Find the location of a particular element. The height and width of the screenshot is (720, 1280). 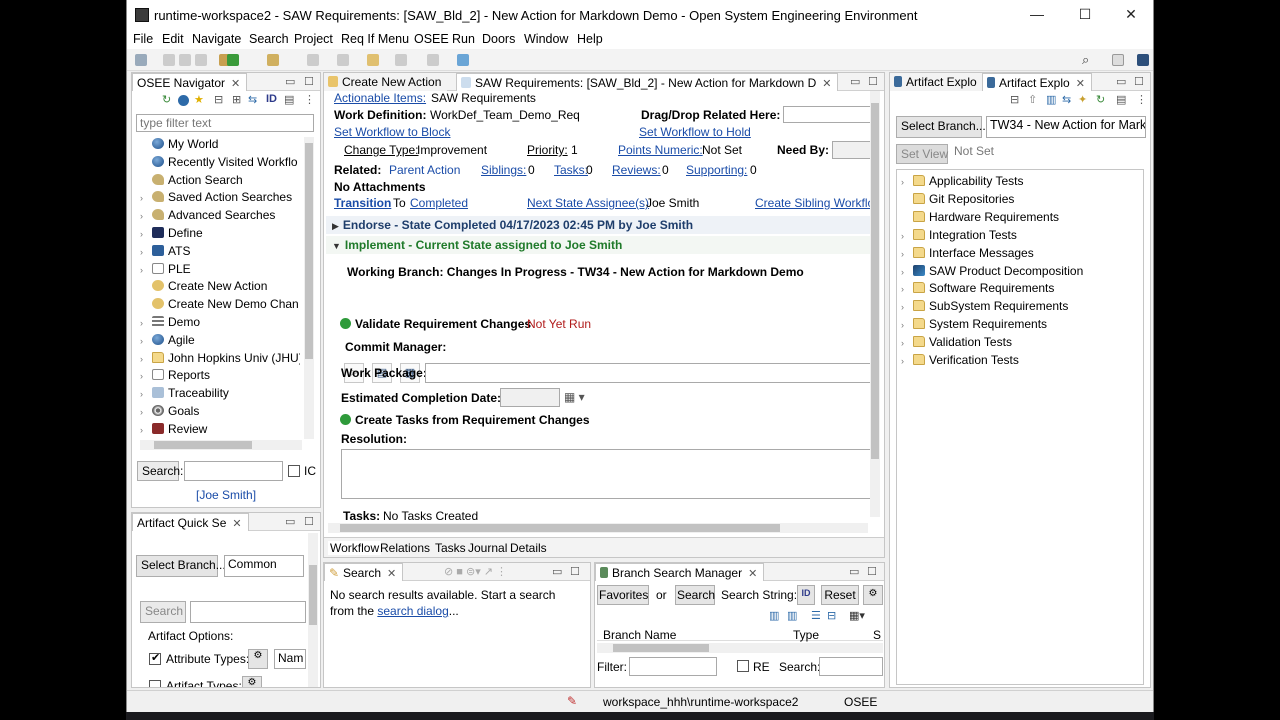

navigator-filter-input: type filter text is located at coordinates (225, 123).